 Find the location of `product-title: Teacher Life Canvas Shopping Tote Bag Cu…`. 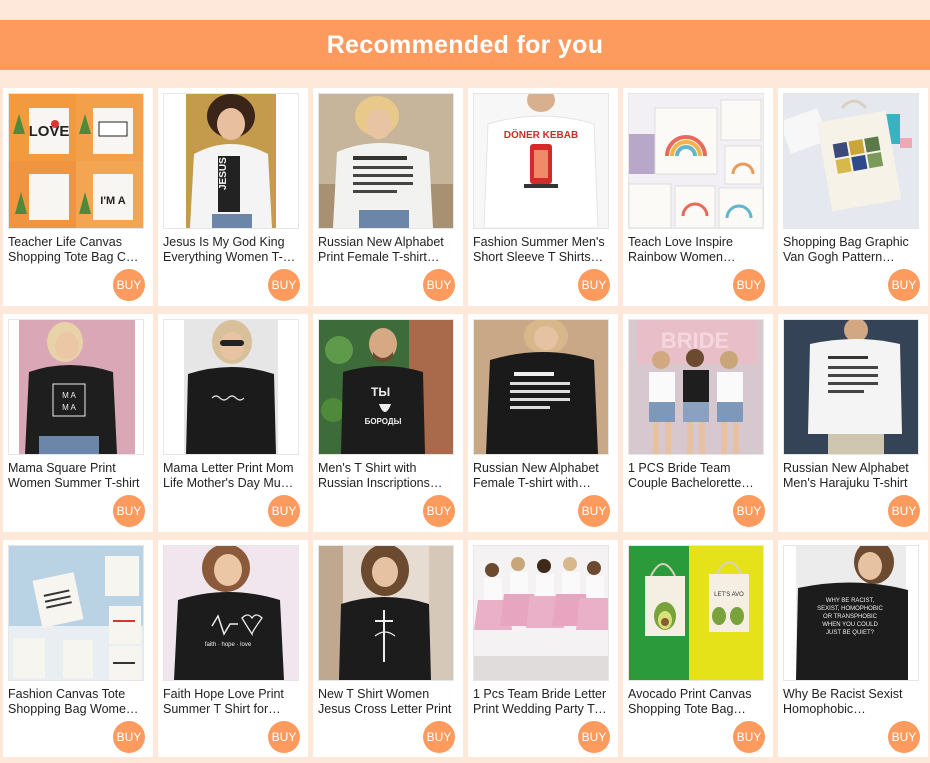

product-title: Teacher Life Canvas Shopping Tote Bag Cu… is located at coordinates (76, 250).